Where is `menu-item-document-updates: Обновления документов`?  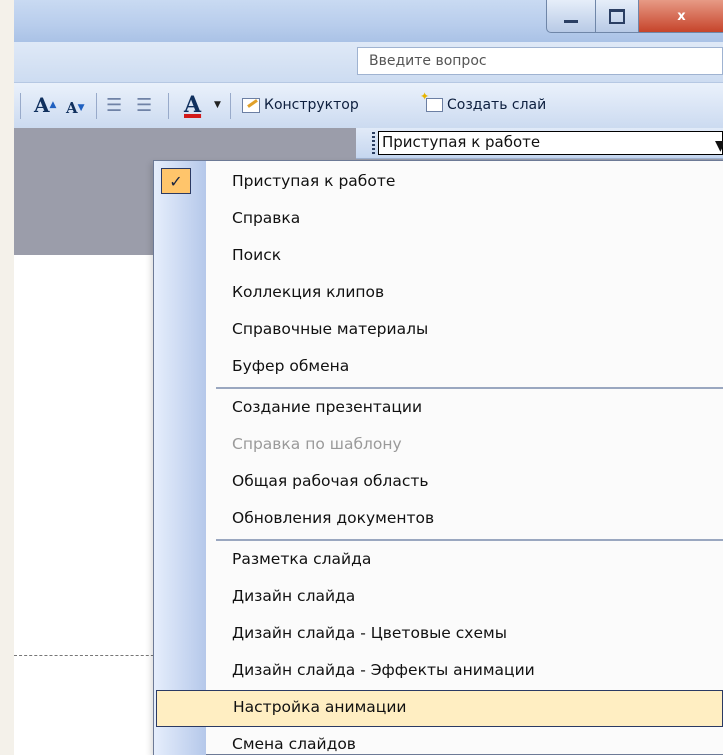 menu-item-document-updates: Обновления документов is located at coordinates (438, 519).